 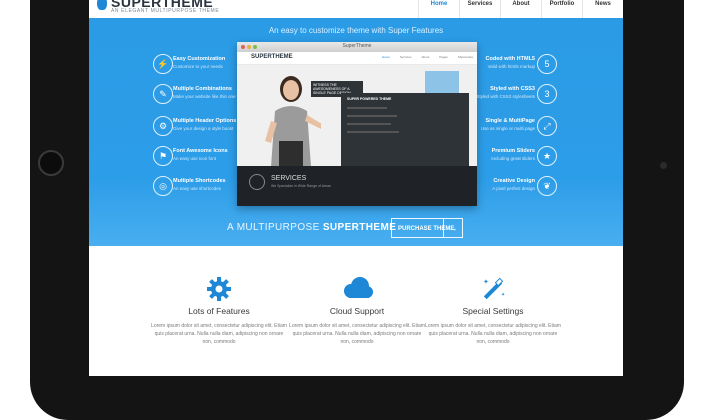 What do you see at coordinates (547, 64) in the screenshot?
I see `html5-icon: 5` at bounding box center [547, 64].